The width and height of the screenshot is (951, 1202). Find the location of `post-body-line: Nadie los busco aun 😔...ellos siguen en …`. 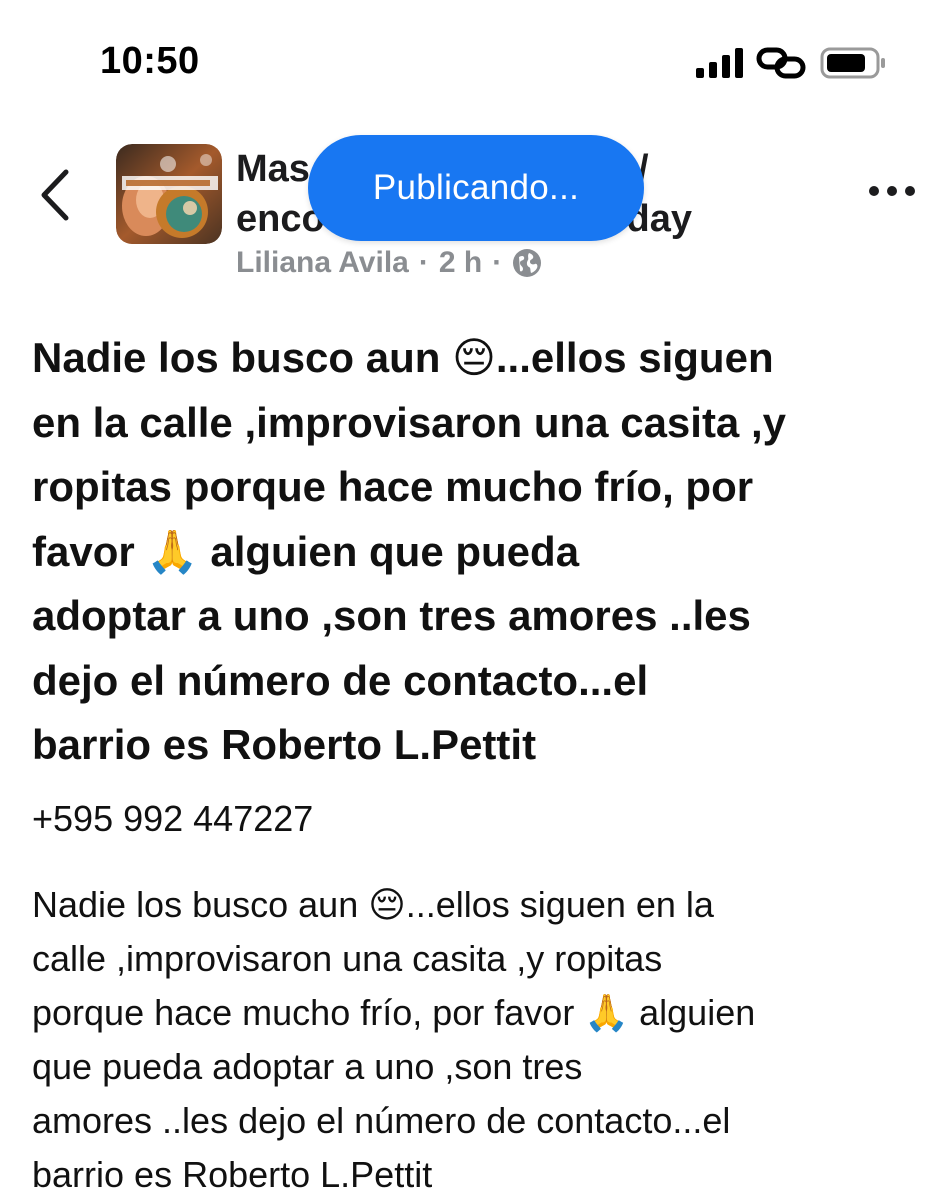

post-body-line: Nadie los busco aun 😔...ellos siguen en … is located at coordinates (373, 904).